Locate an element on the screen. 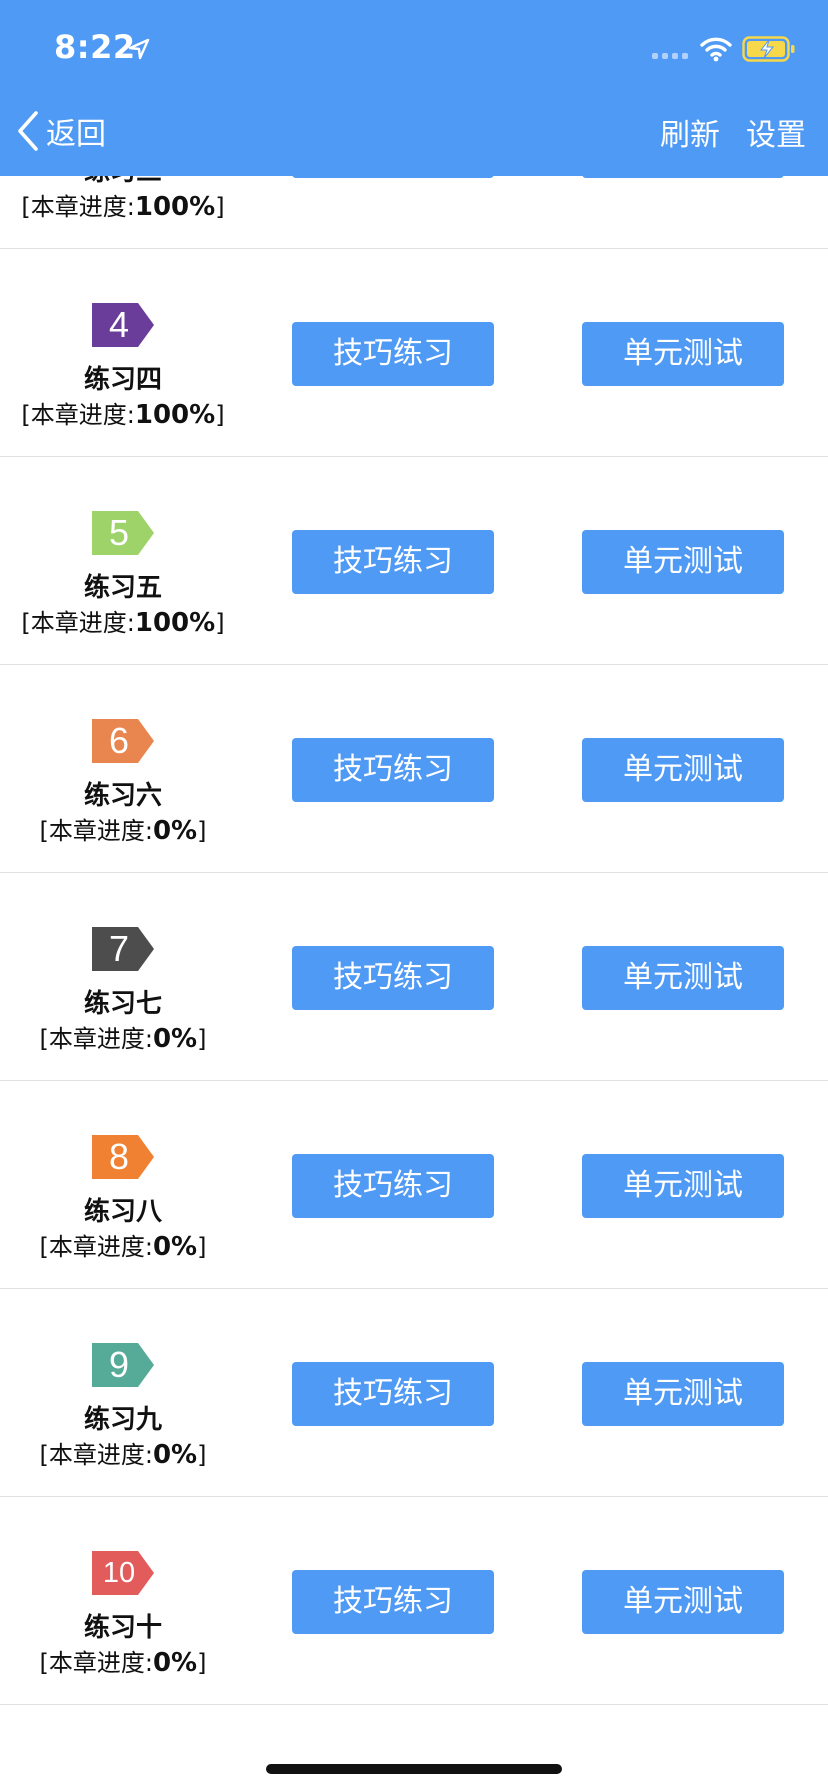 The image size is (828, 1792). exercise-title: 练习九 is located at coordinates (122, 1420).